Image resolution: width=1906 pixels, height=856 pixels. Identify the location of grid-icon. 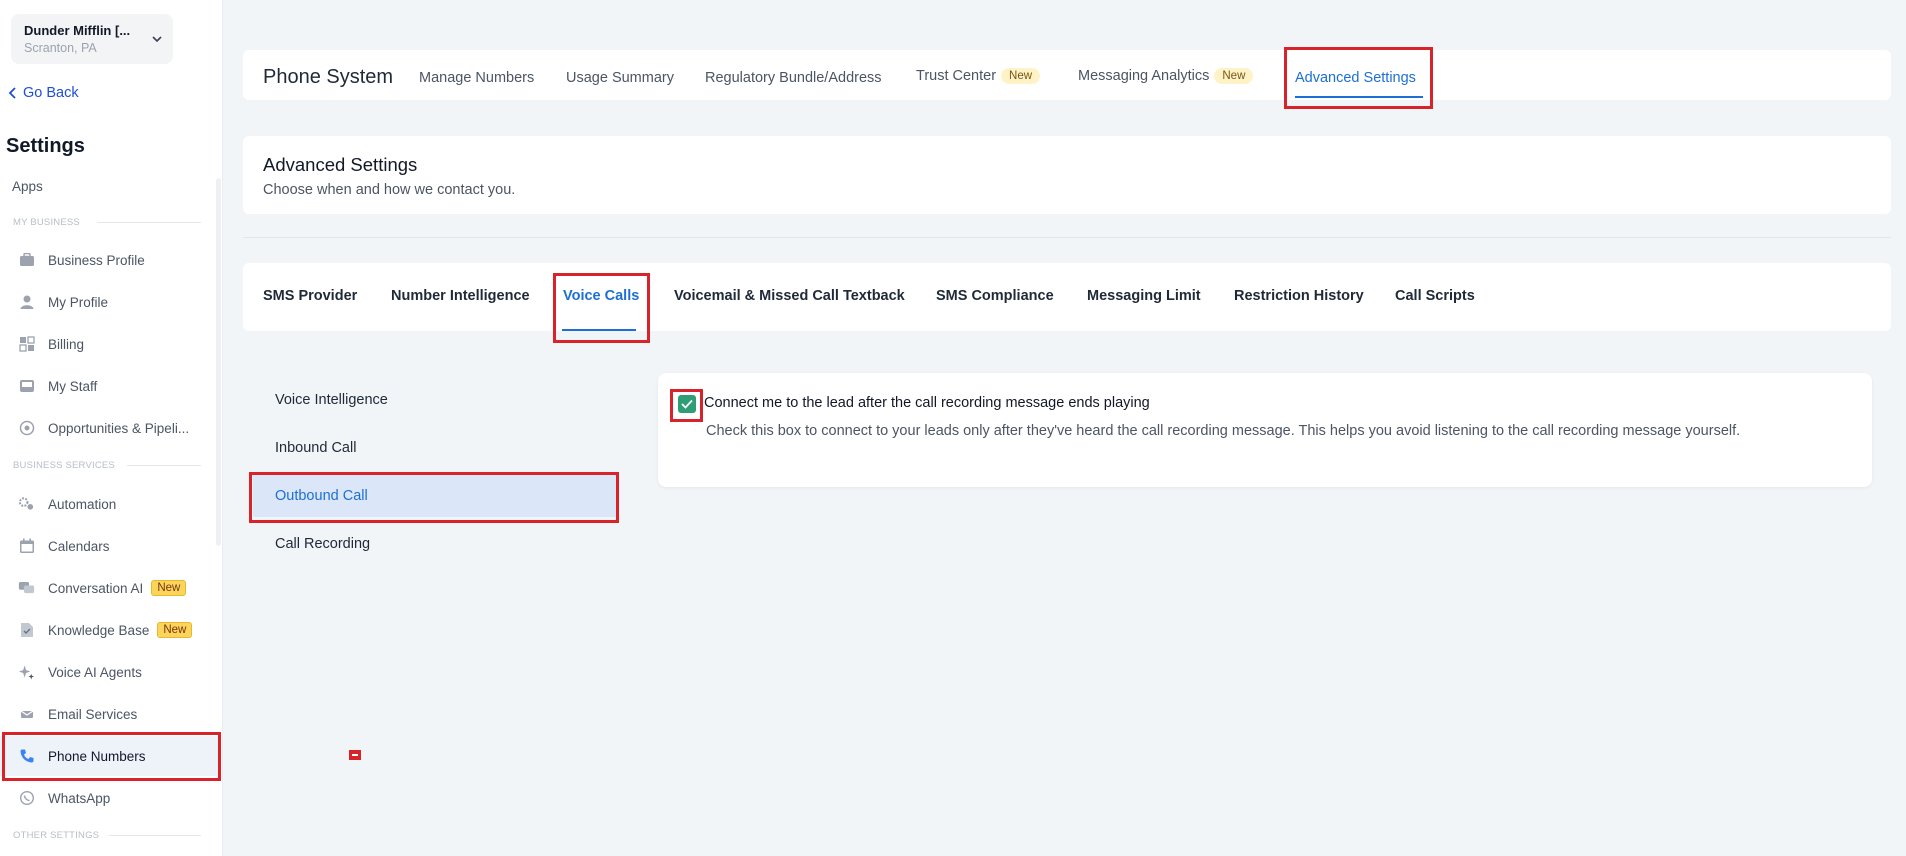
(26, 344).